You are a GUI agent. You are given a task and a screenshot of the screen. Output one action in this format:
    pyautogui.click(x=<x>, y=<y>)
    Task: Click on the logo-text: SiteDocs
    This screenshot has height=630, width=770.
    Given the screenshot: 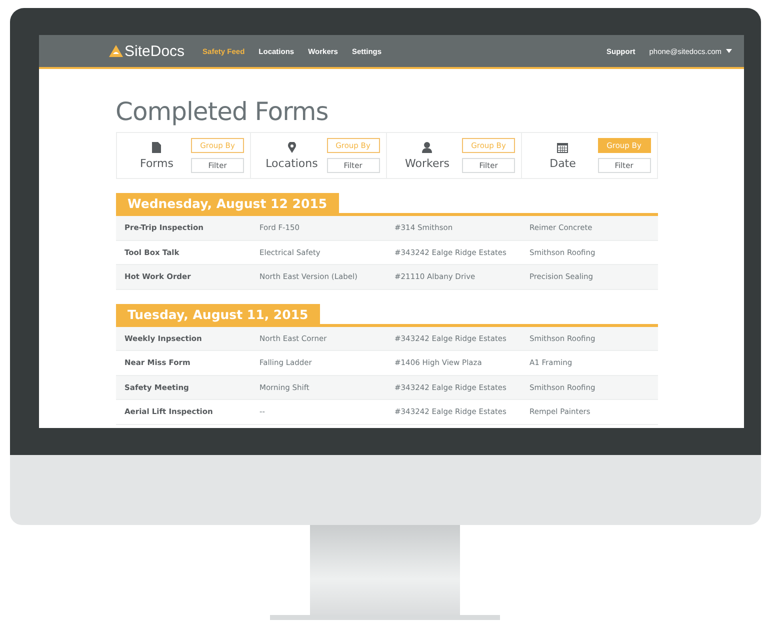 What is the action you would take?
    pyautogui.click(x=154, y=51)
    